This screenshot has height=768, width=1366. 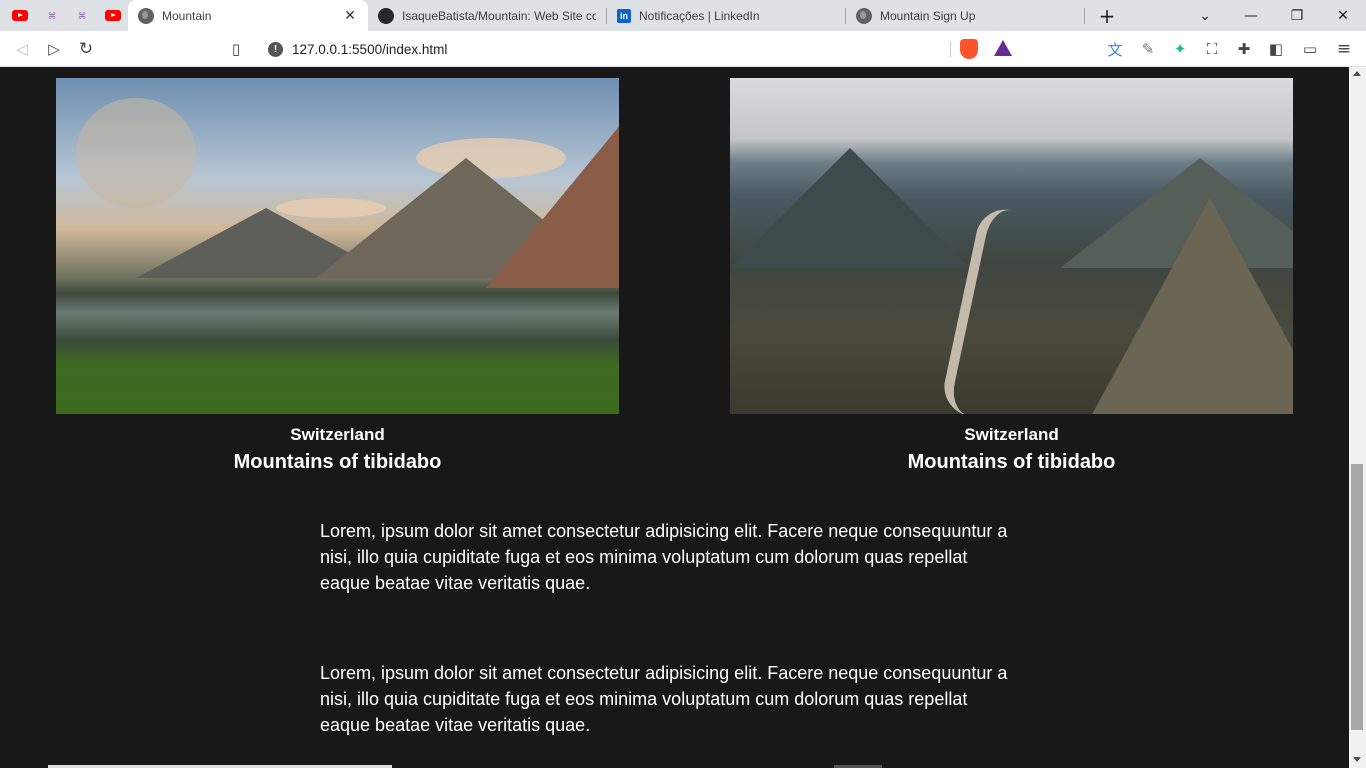 I want to click on back-icon: ◁, so click(x=22, y=49).